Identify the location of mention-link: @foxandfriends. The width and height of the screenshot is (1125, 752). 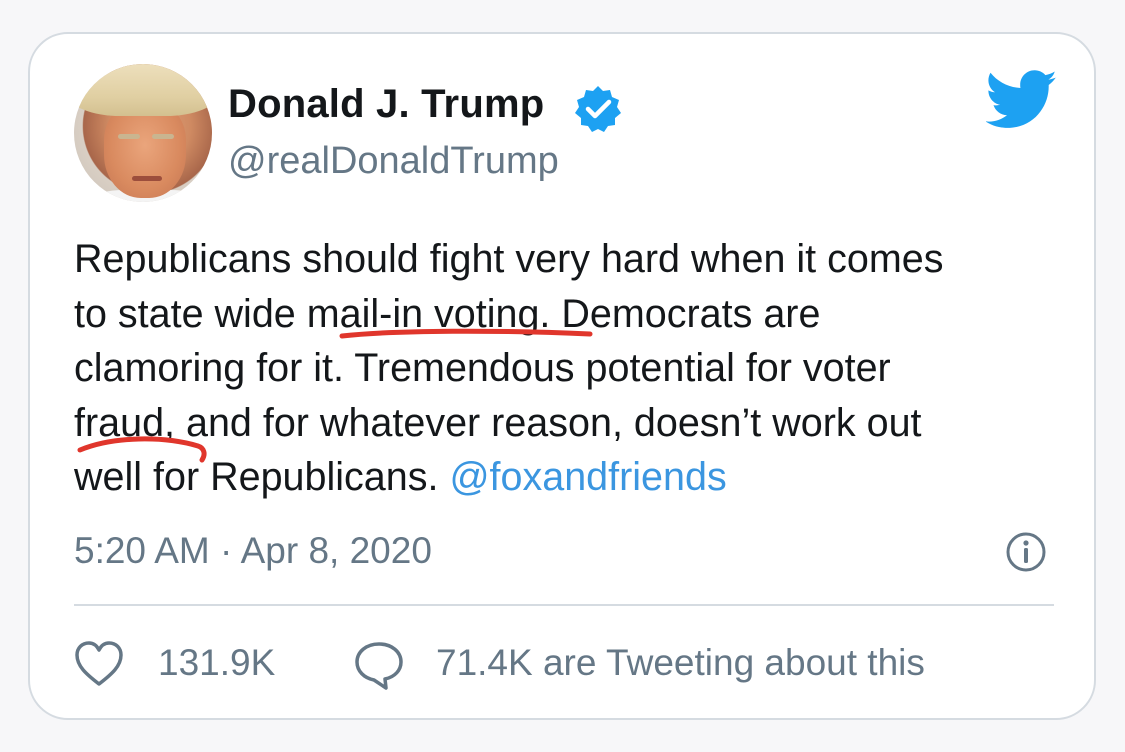
(587, 477).